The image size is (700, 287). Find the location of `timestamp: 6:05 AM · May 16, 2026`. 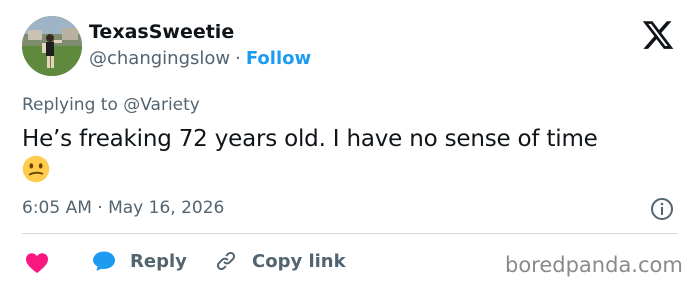

timestamp: 6:05 AM · May 16, 2026 is located at coordinates (123, 208).